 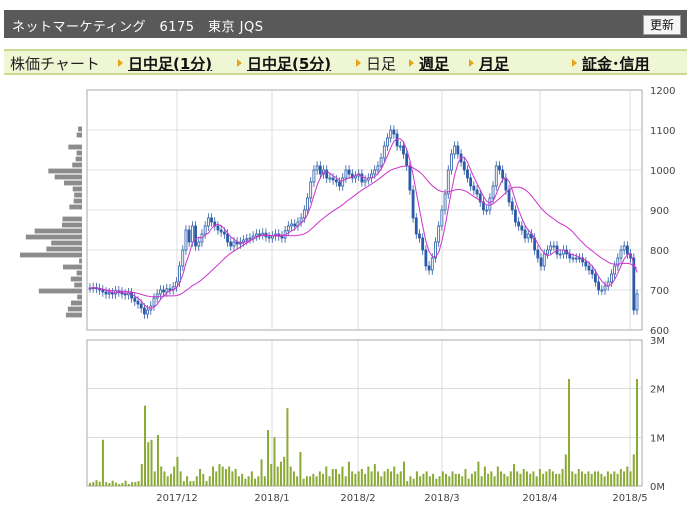 What do you see at coordinates (659, 291) in the screenshot?
I see `price-tick-label: 700` at bounding box center [659, 291].